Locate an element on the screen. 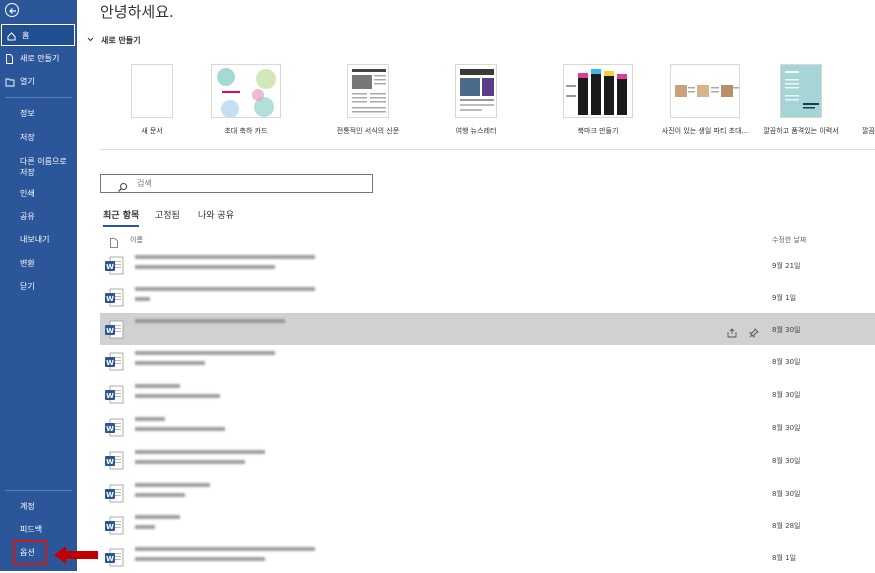  template-invitation-card: 초대 축하 카드 is located at coordinates (246, 100).